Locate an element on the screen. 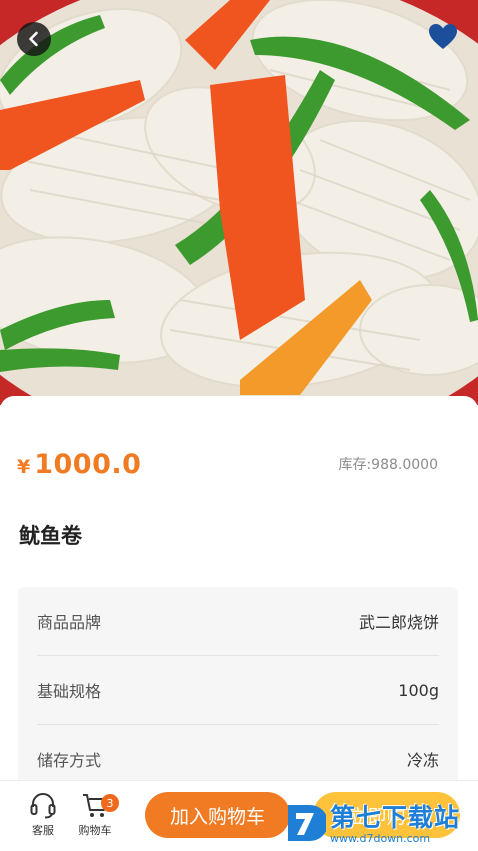 The height and width of the screenshot is (851, 478). spec-row-storage: 储存方式 冷冻 is located at coordinates (238, 756).